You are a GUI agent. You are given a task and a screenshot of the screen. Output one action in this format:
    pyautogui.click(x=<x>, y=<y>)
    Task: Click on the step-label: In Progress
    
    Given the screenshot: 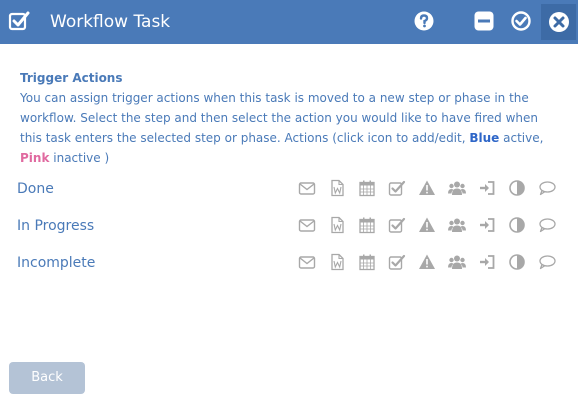 What is the action you would take?
    pyautogui.click(x=55, y=226)
    